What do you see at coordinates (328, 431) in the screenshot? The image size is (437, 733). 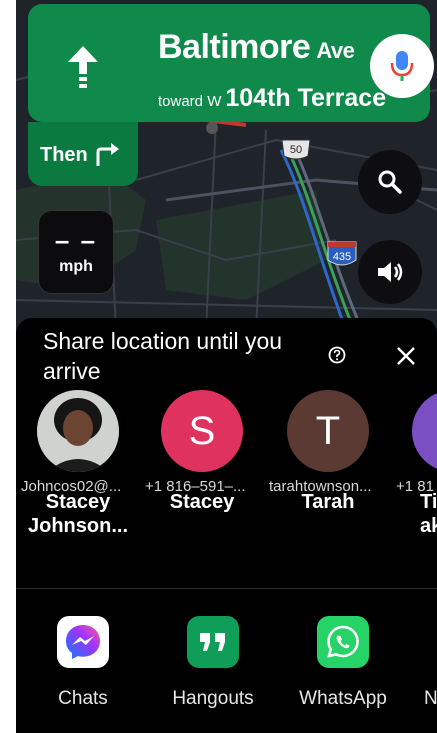 I see `contact-initial-avatar: T` at bounding box center [328, 431].